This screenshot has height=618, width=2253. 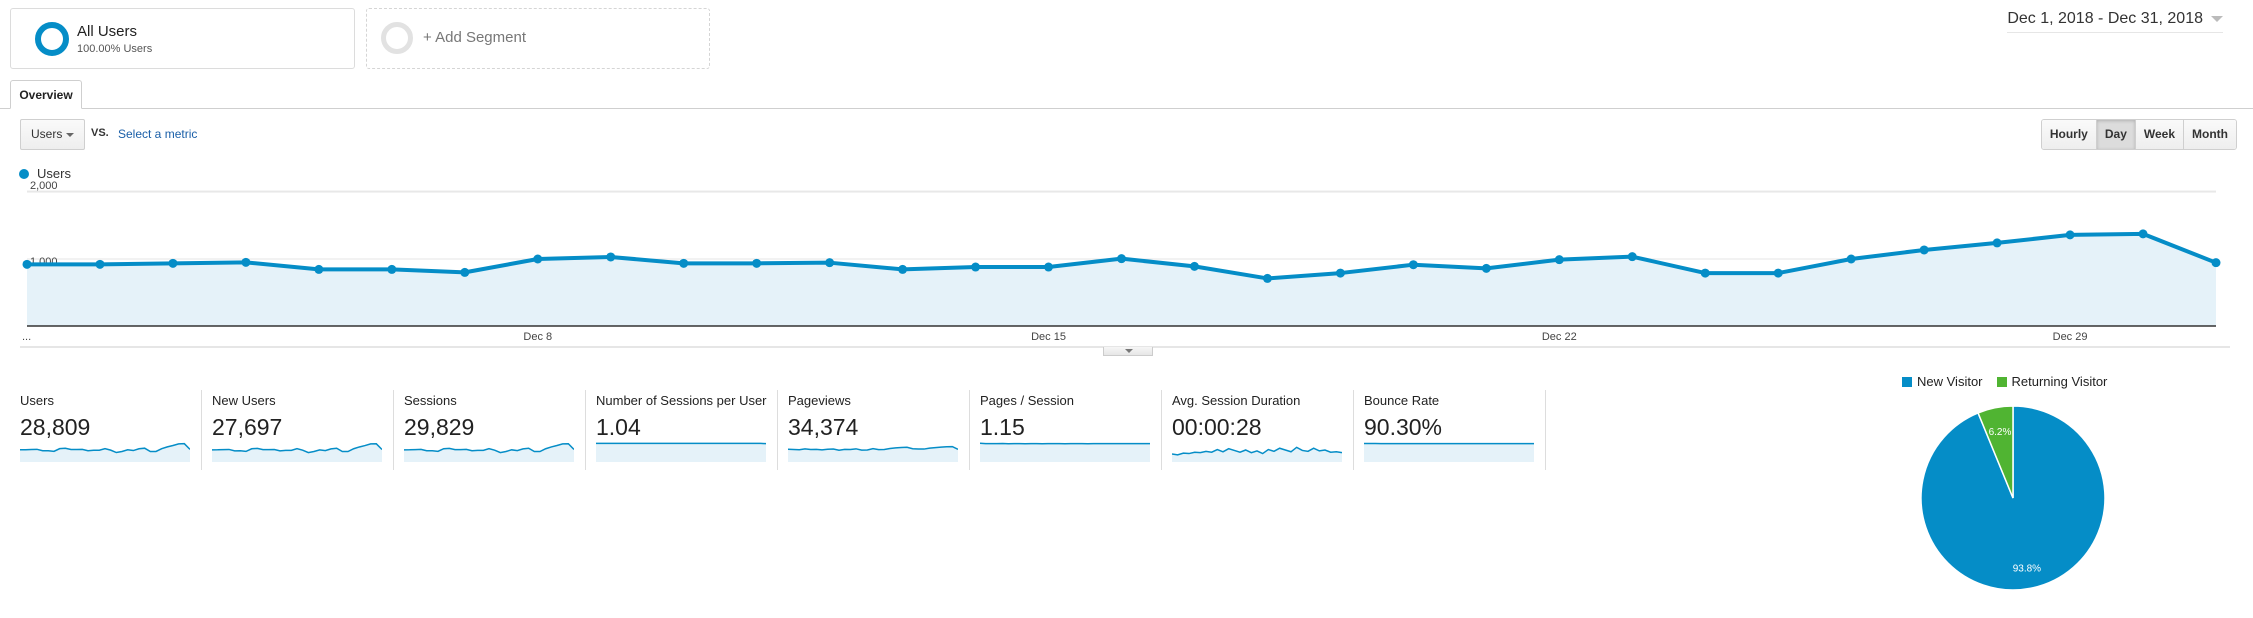 I want to click on pie-legend-returning: Returning Visitor, so click(x=2052, y=381).